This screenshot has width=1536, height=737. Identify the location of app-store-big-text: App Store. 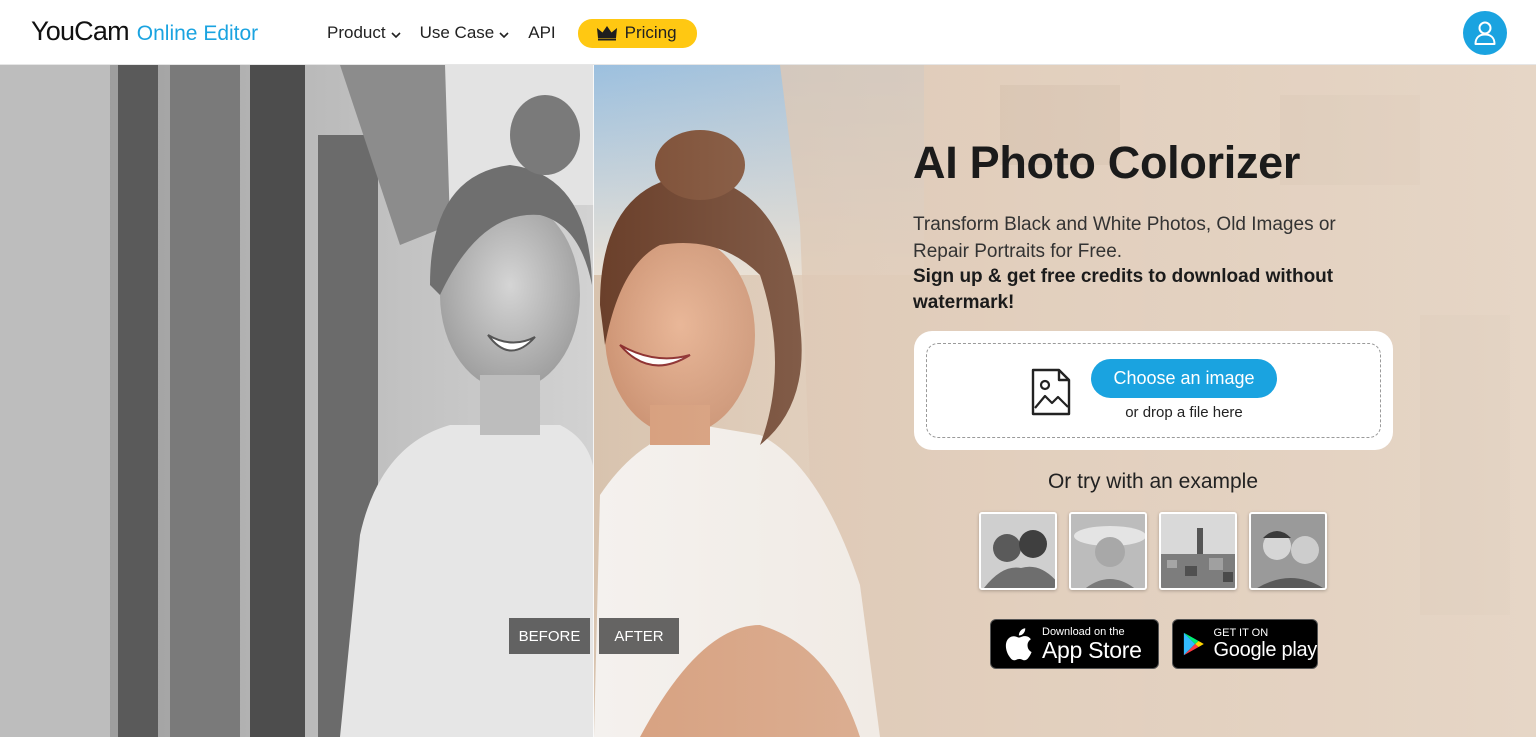
(1092, 649).